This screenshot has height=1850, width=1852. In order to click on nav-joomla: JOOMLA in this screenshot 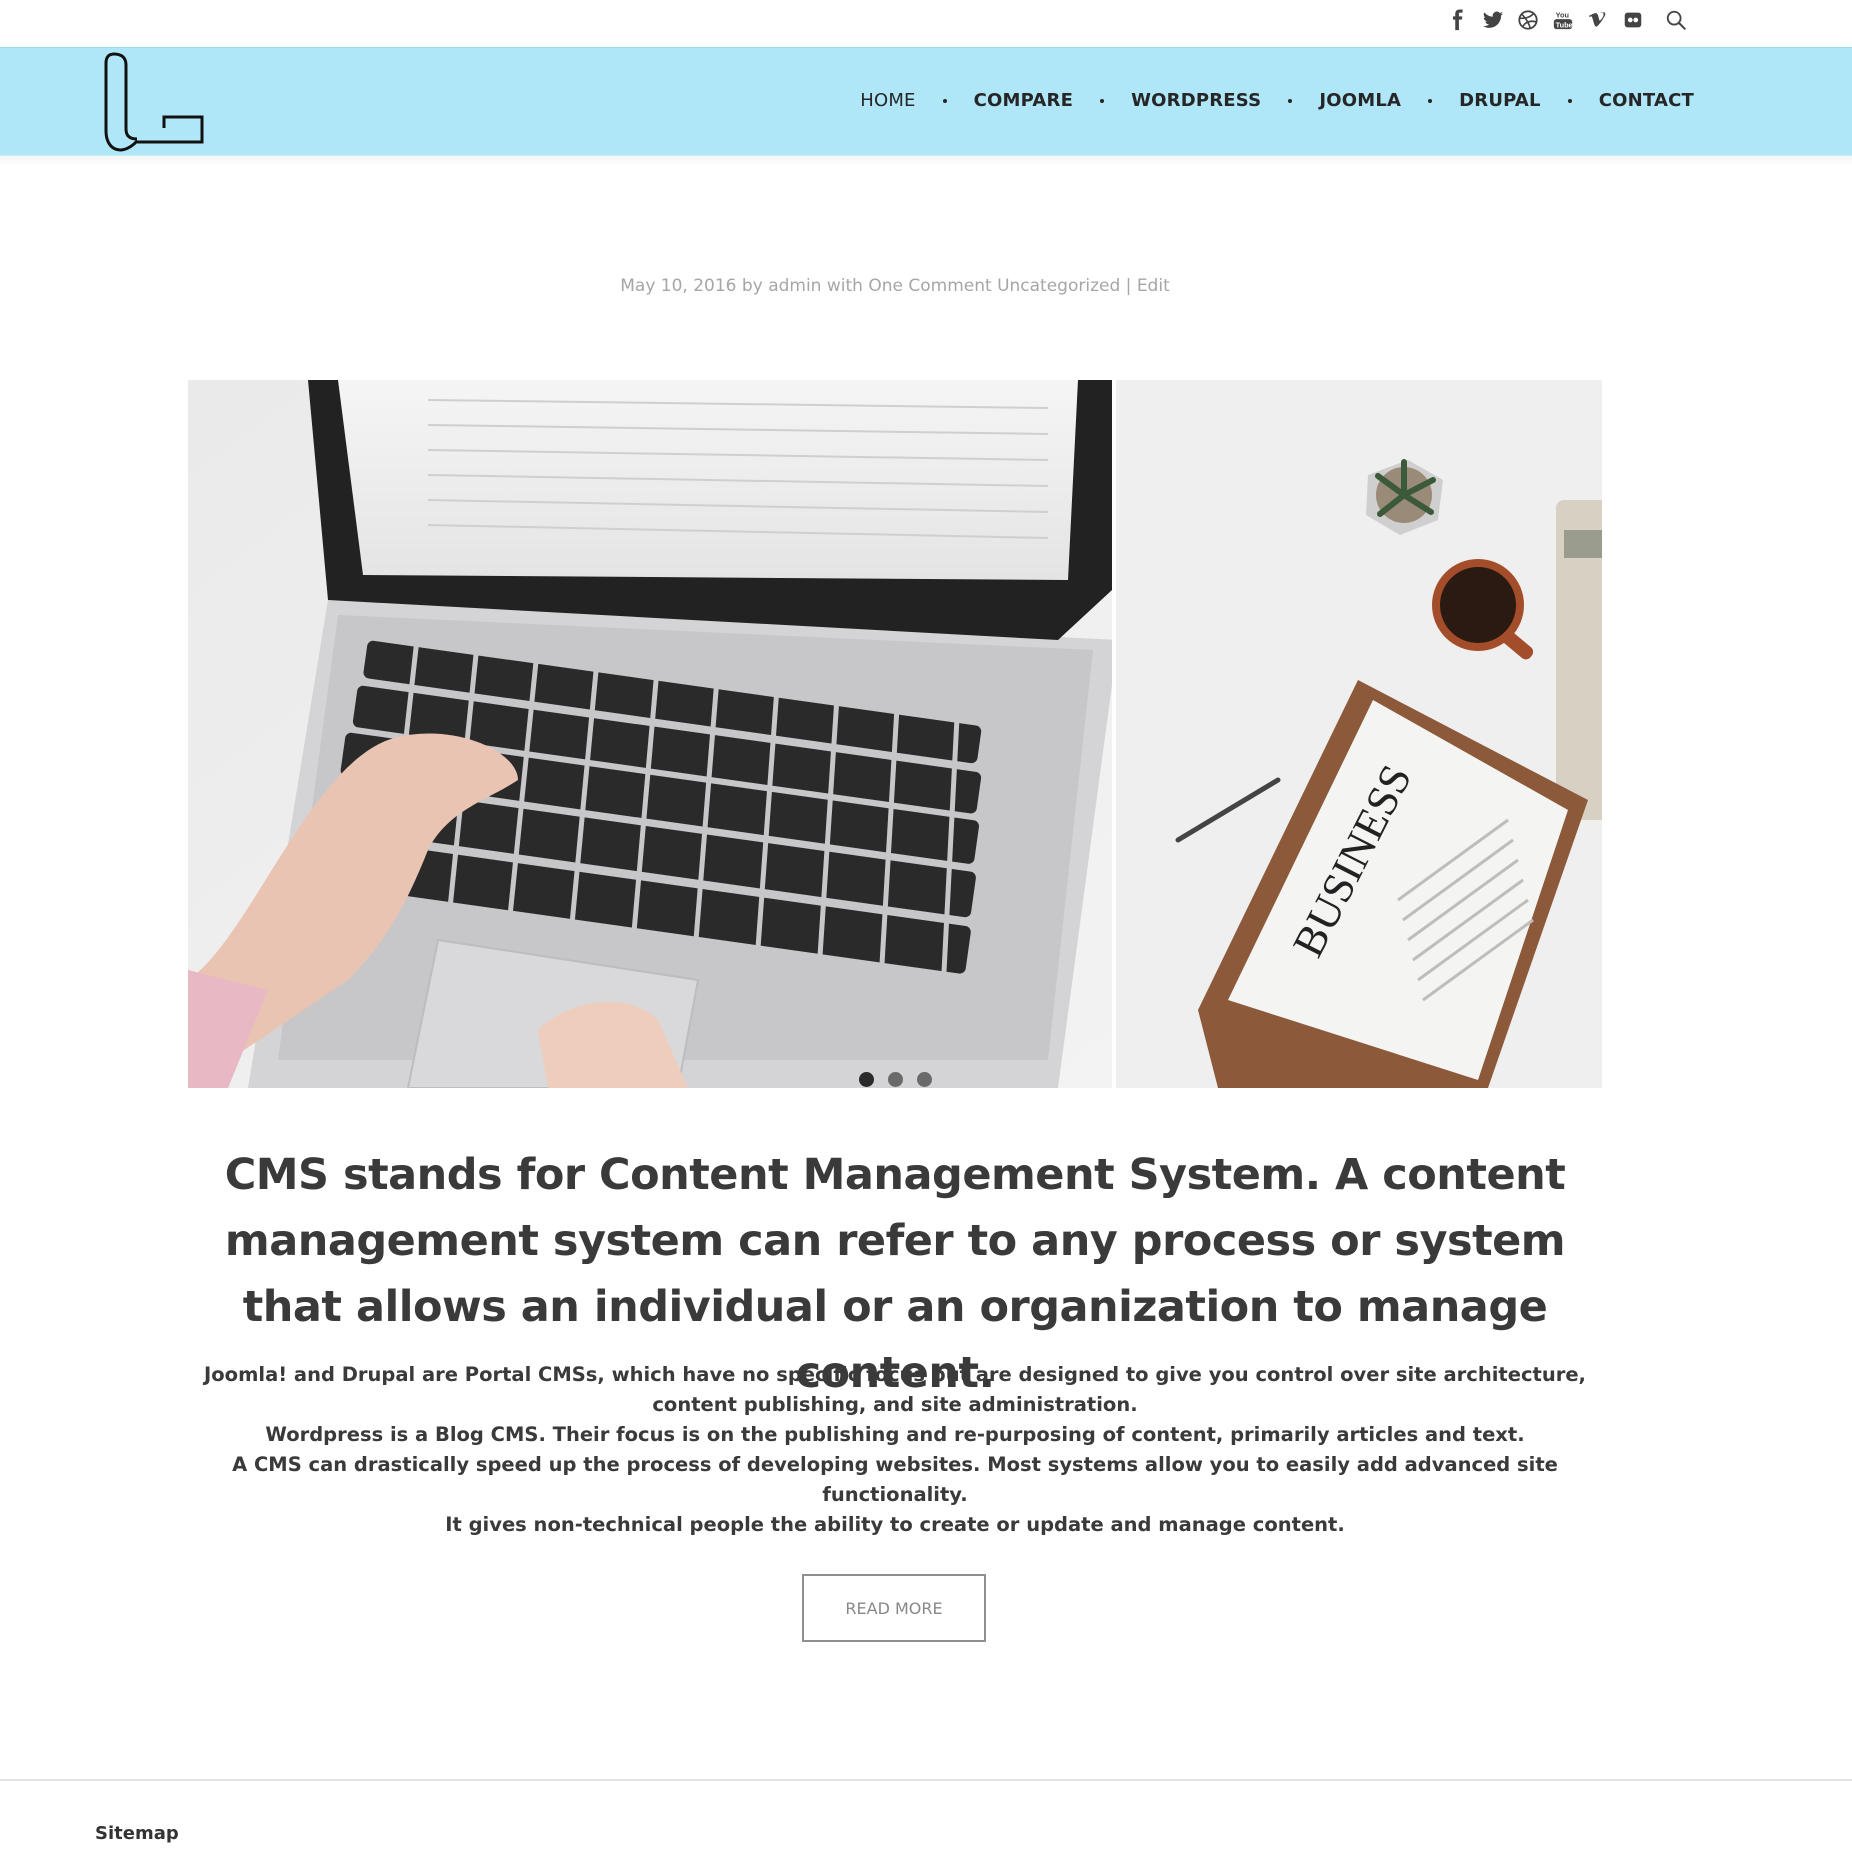, I will do `click(1360, 100)`.